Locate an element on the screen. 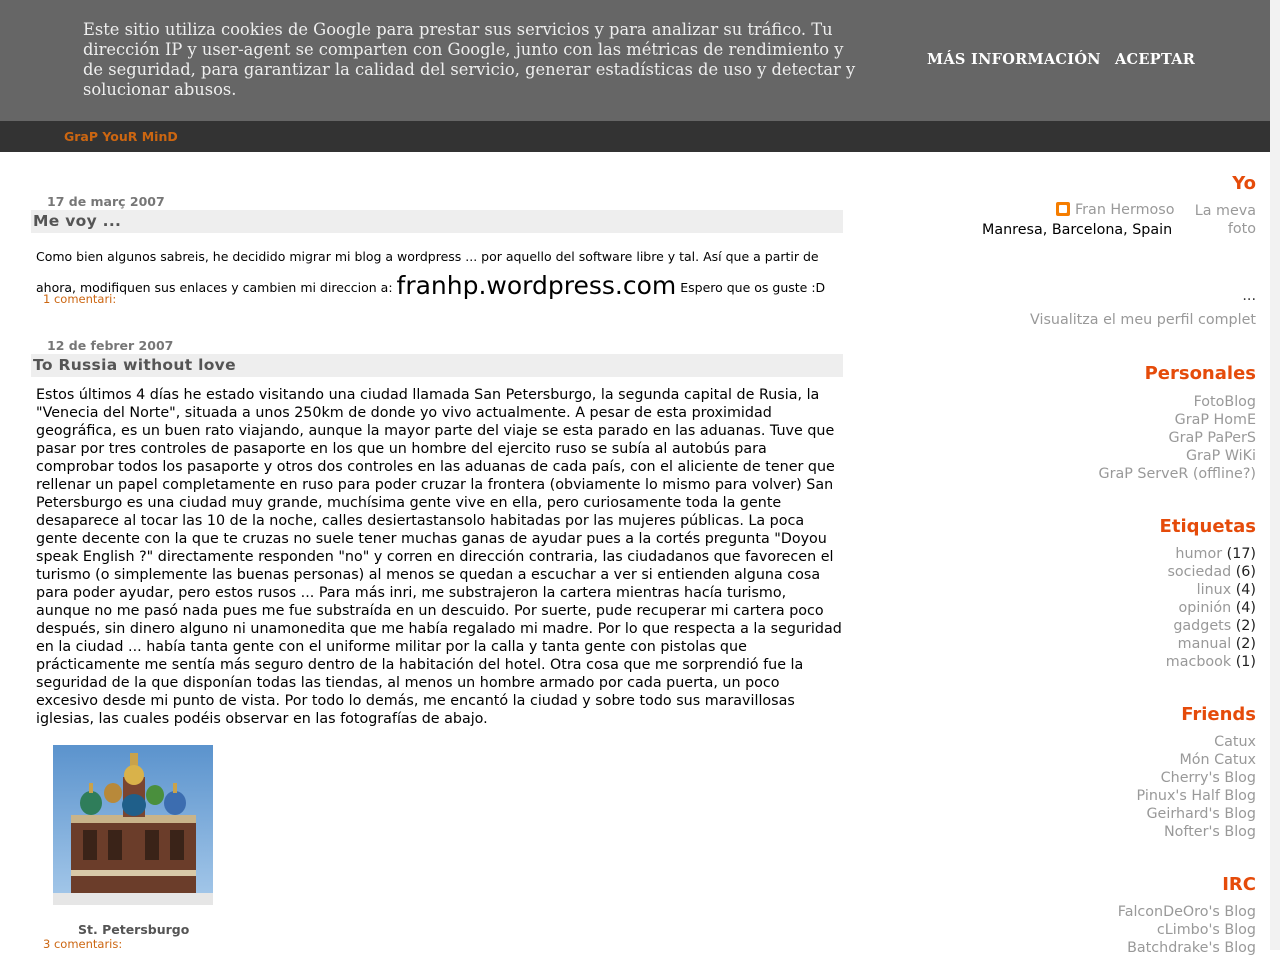 The image size is (1280, 957). sidebar-heading-etiquetas: Etiquetas is located at coordinates (1207, 526).